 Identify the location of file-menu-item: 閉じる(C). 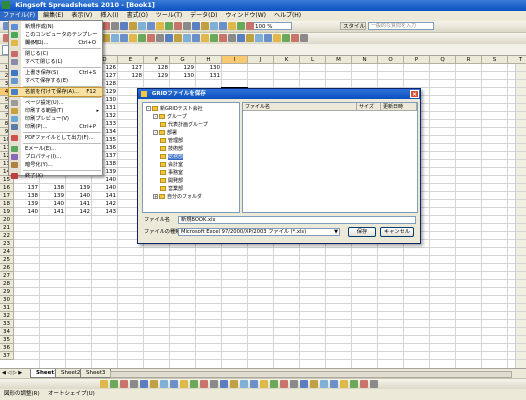
(55, 54).